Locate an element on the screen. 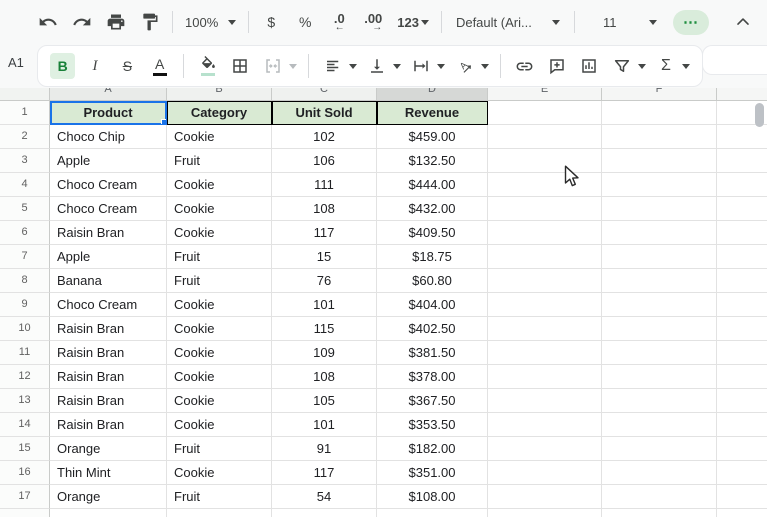 This screenshot has width=767, height=517. decrease-decimal-button: .0 ← is located at coordinates (339, 22).